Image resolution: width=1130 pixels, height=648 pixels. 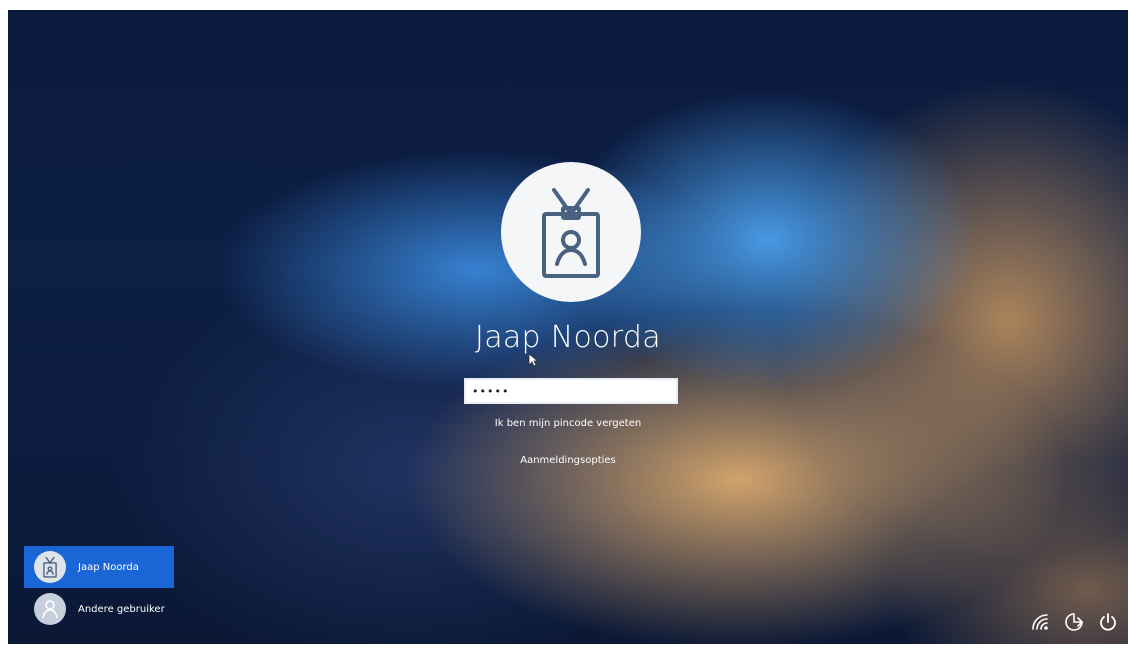 I want to click on user-entry-other-user: Andere gebruiker, so click(x=99, y=609).